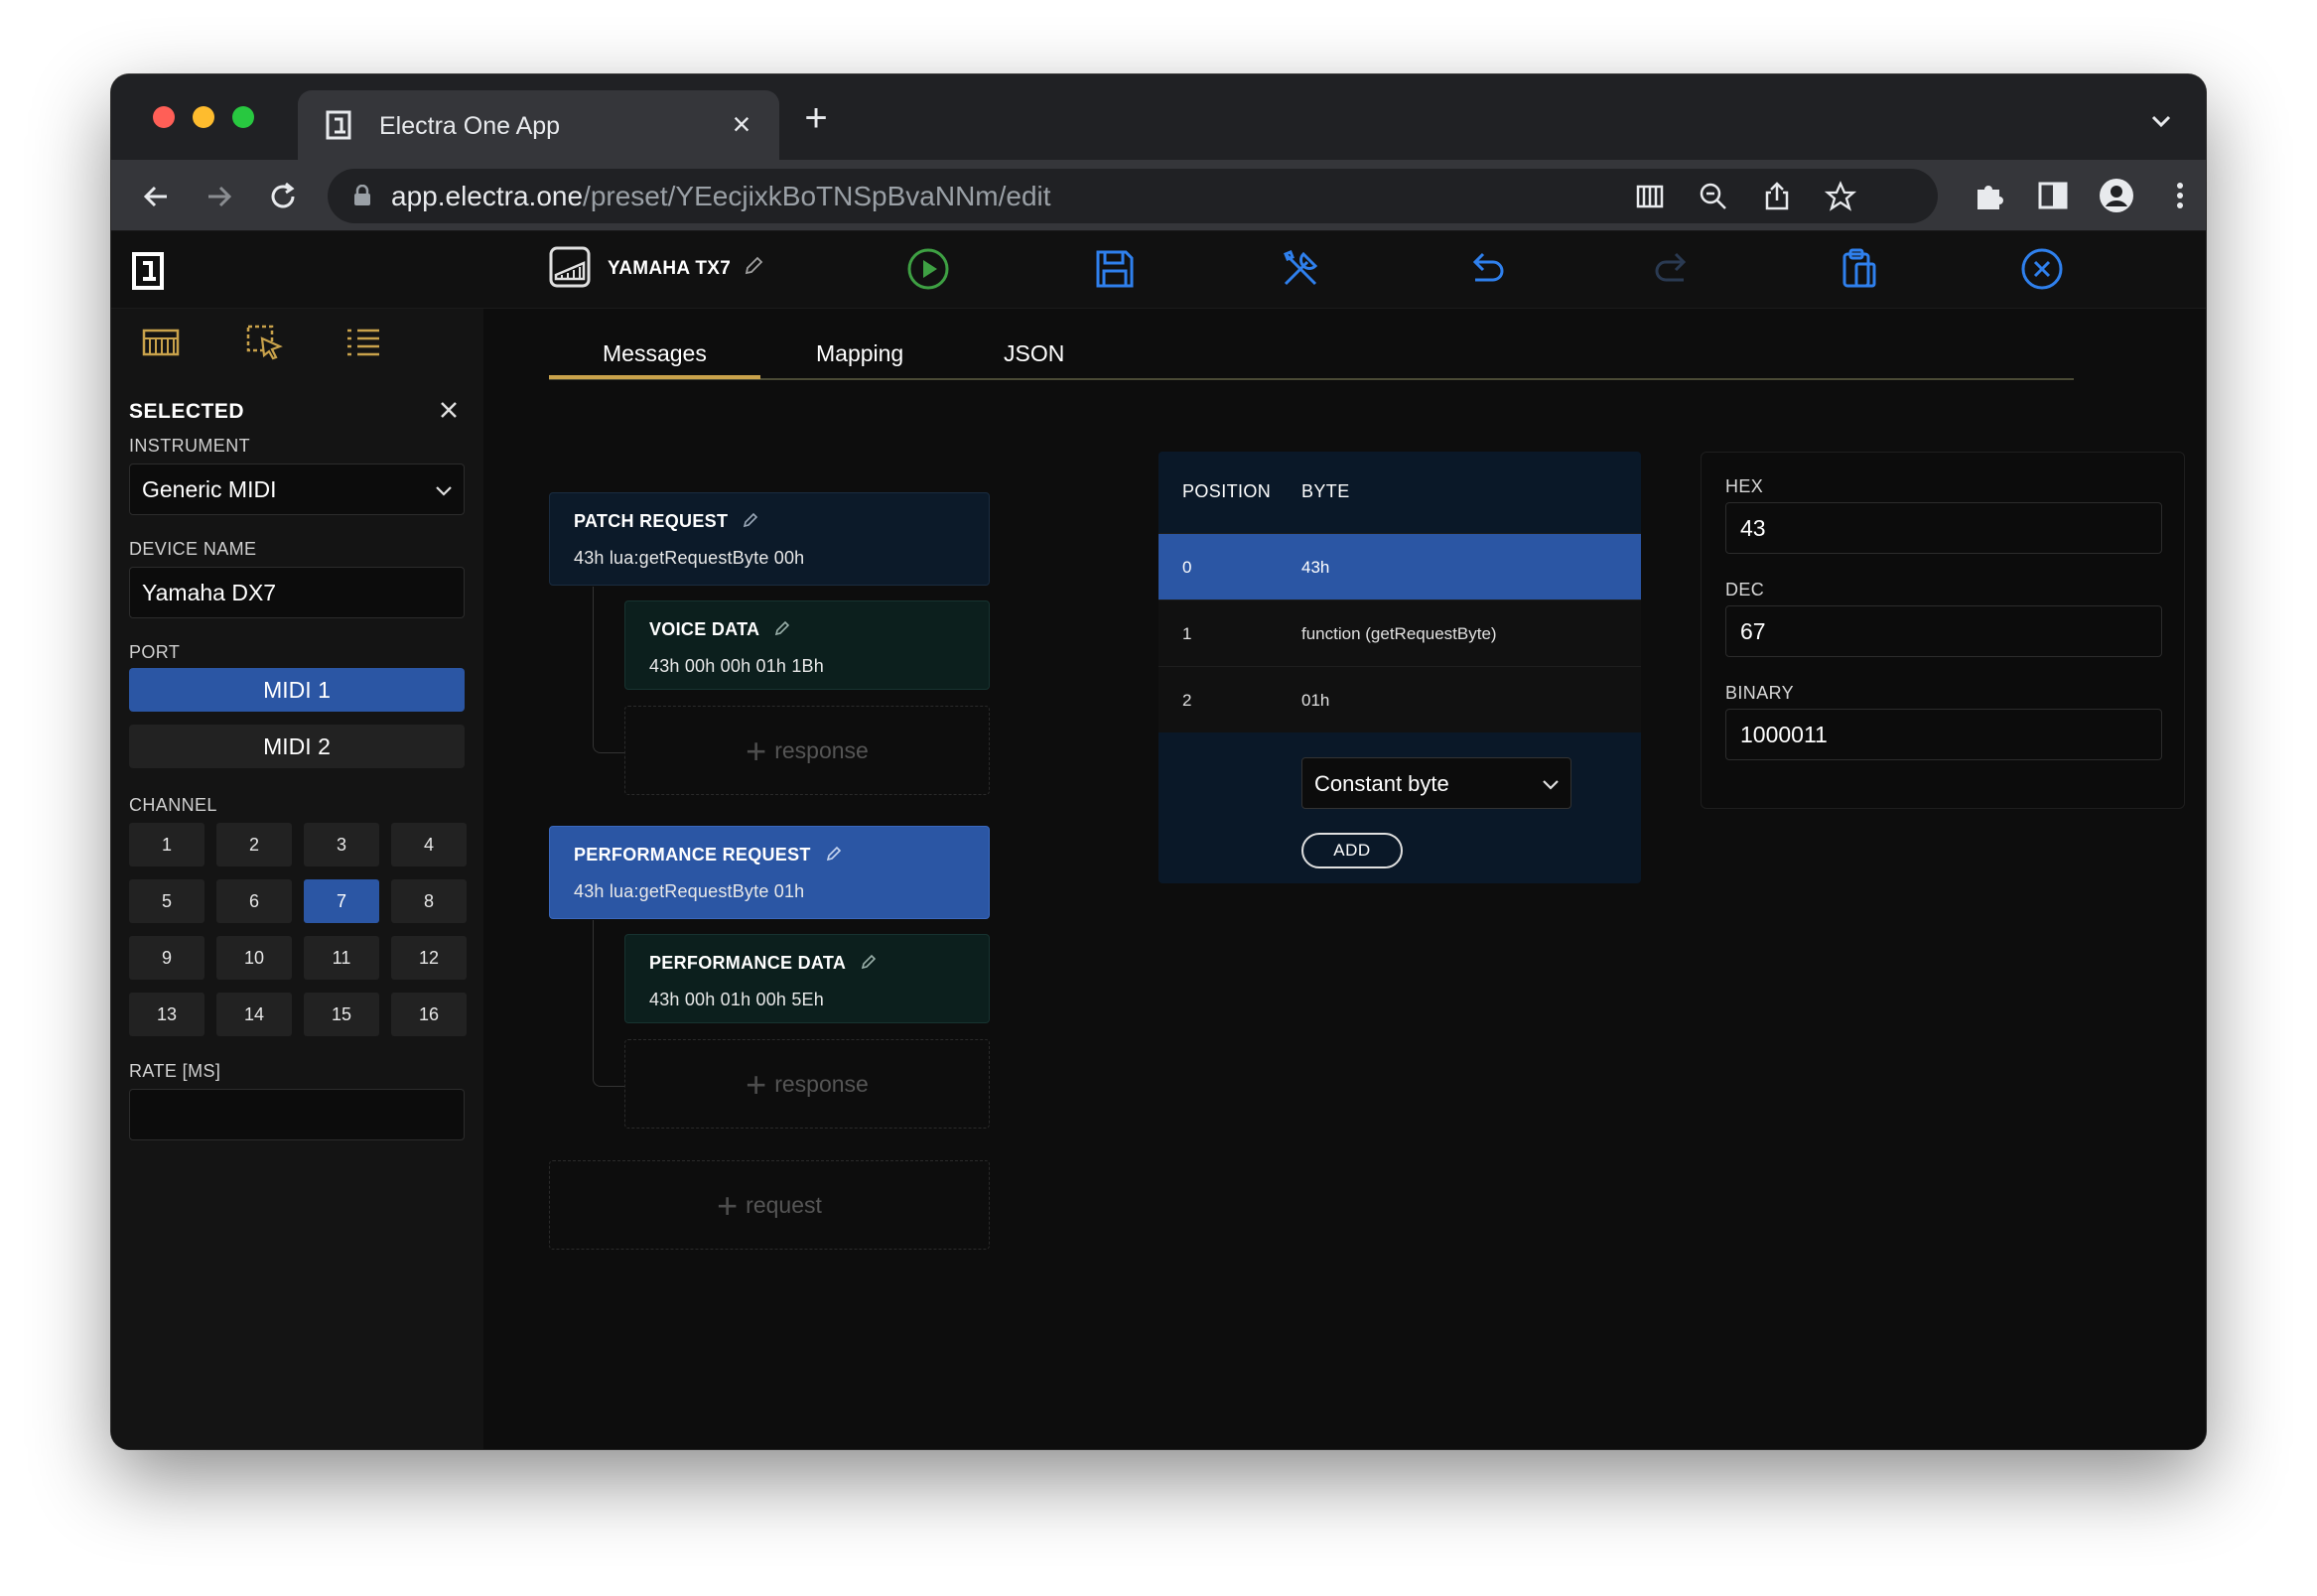  Describe the element at coordinates (2053, 195) in the screenshot. I see `side-panel-icon` at that location.